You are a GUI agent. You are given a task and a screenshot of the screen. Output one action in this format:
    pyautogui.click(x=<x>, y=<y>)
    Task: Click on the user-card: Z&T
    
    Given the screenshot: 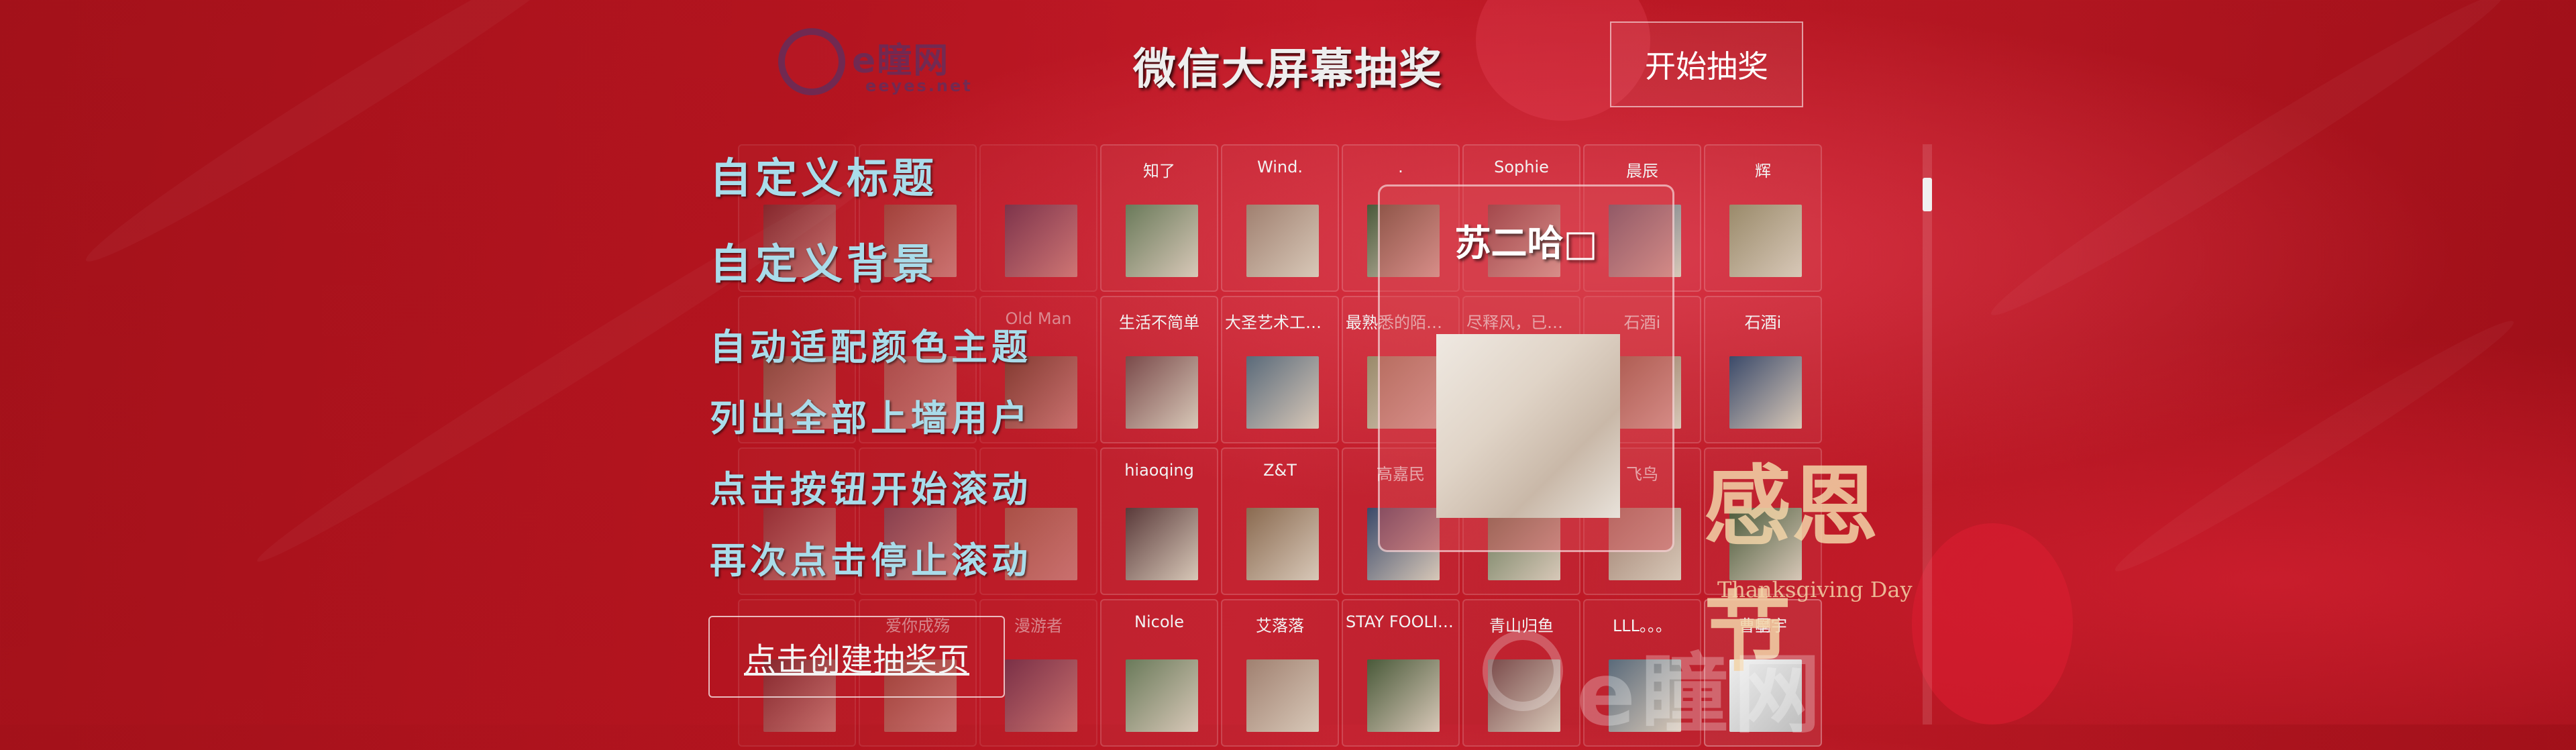 What is the action you would take?
    pyautogui.click(x=1280, y=521)
    